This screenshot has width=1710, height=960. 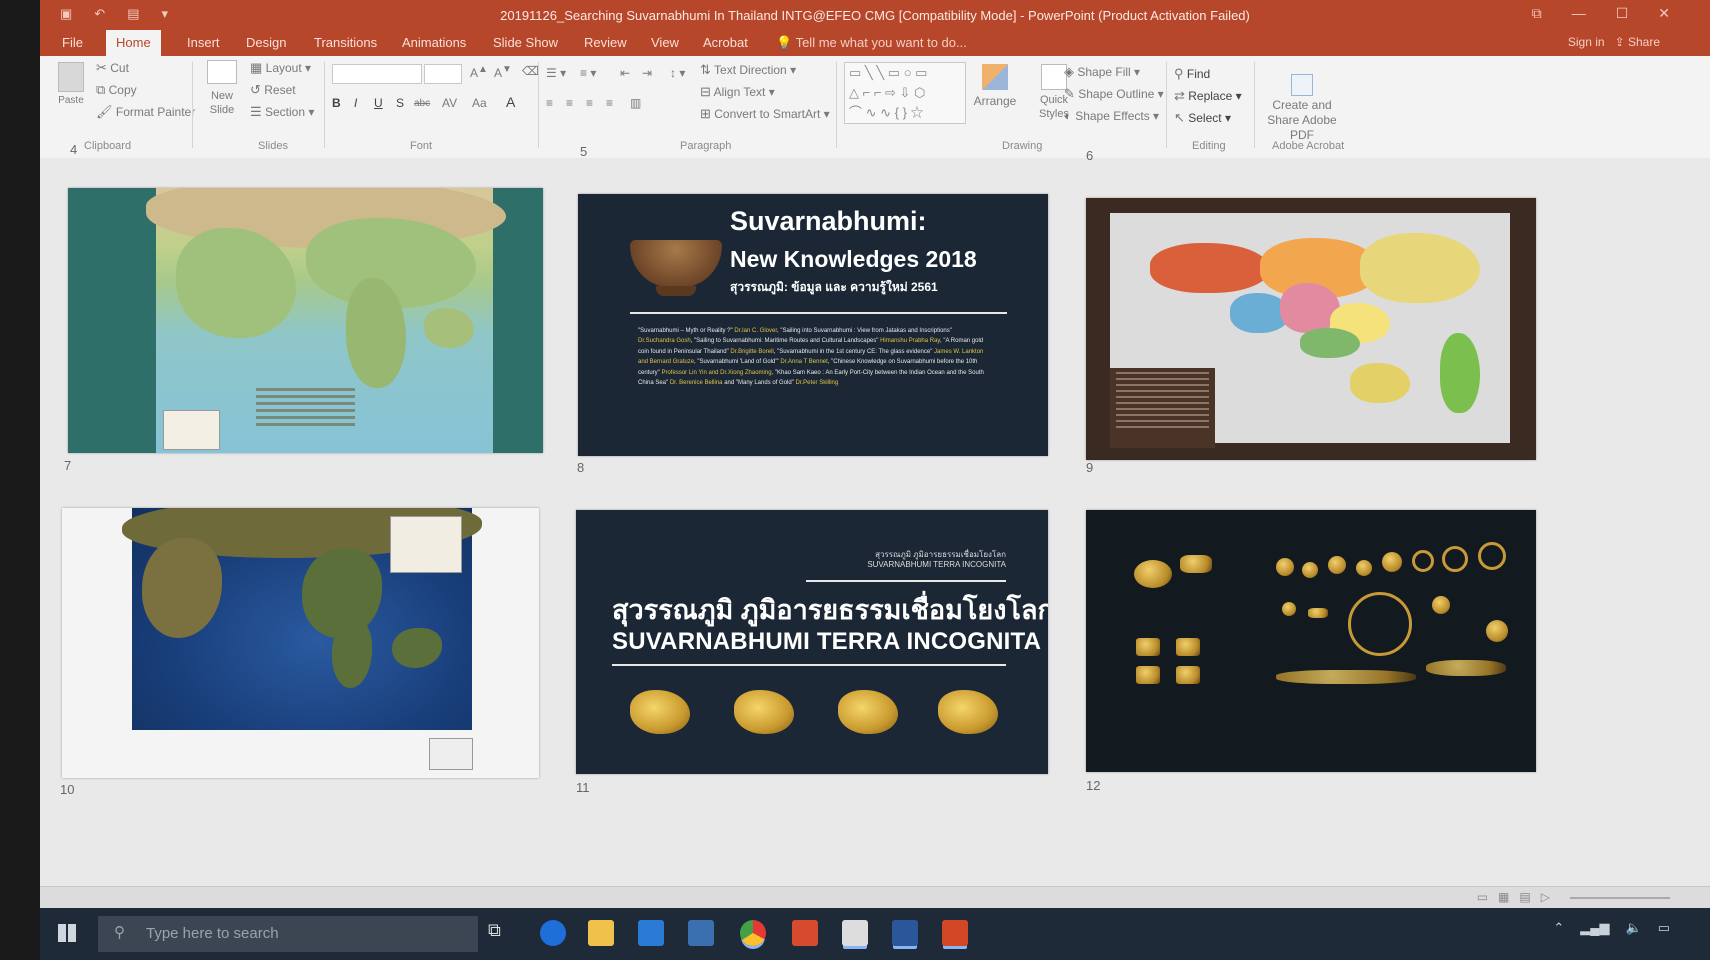 I want to click on text-direction-button: ⇅ Text Direction ▾, so click(x=748, y=70).